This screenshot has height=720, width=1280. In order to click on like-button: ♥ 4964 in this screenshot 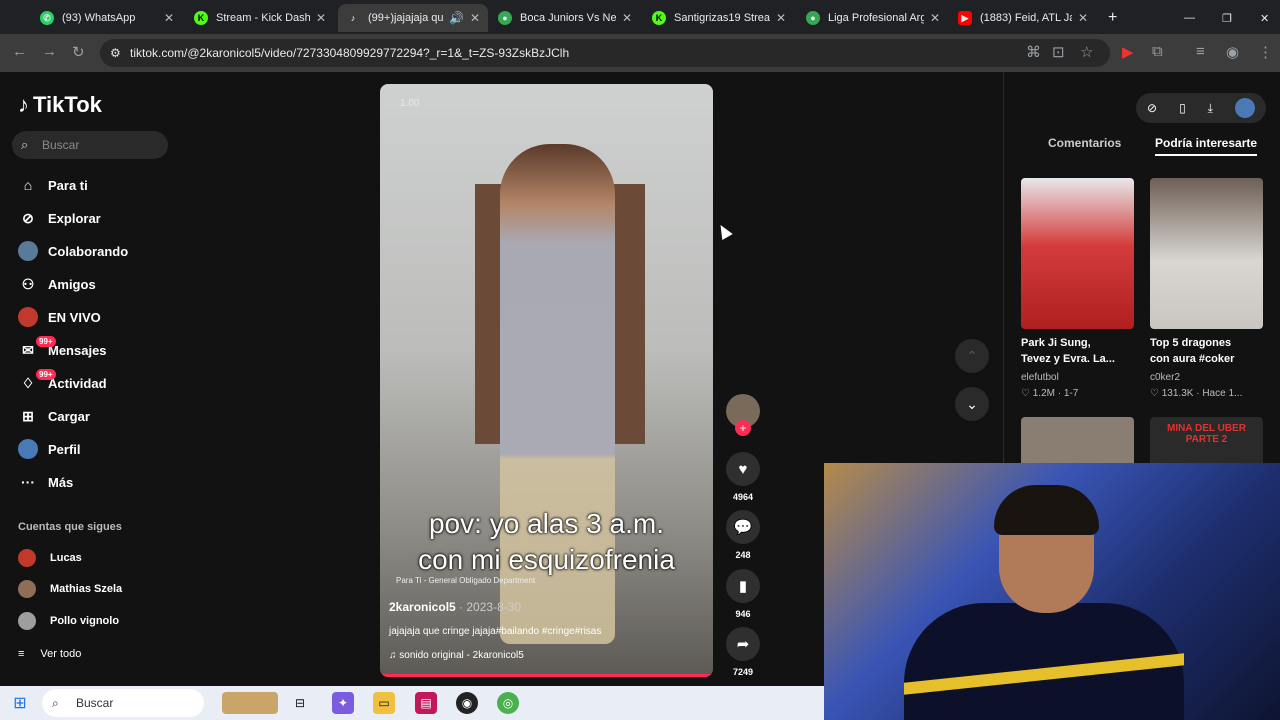, I will do `click(743, 477)`.